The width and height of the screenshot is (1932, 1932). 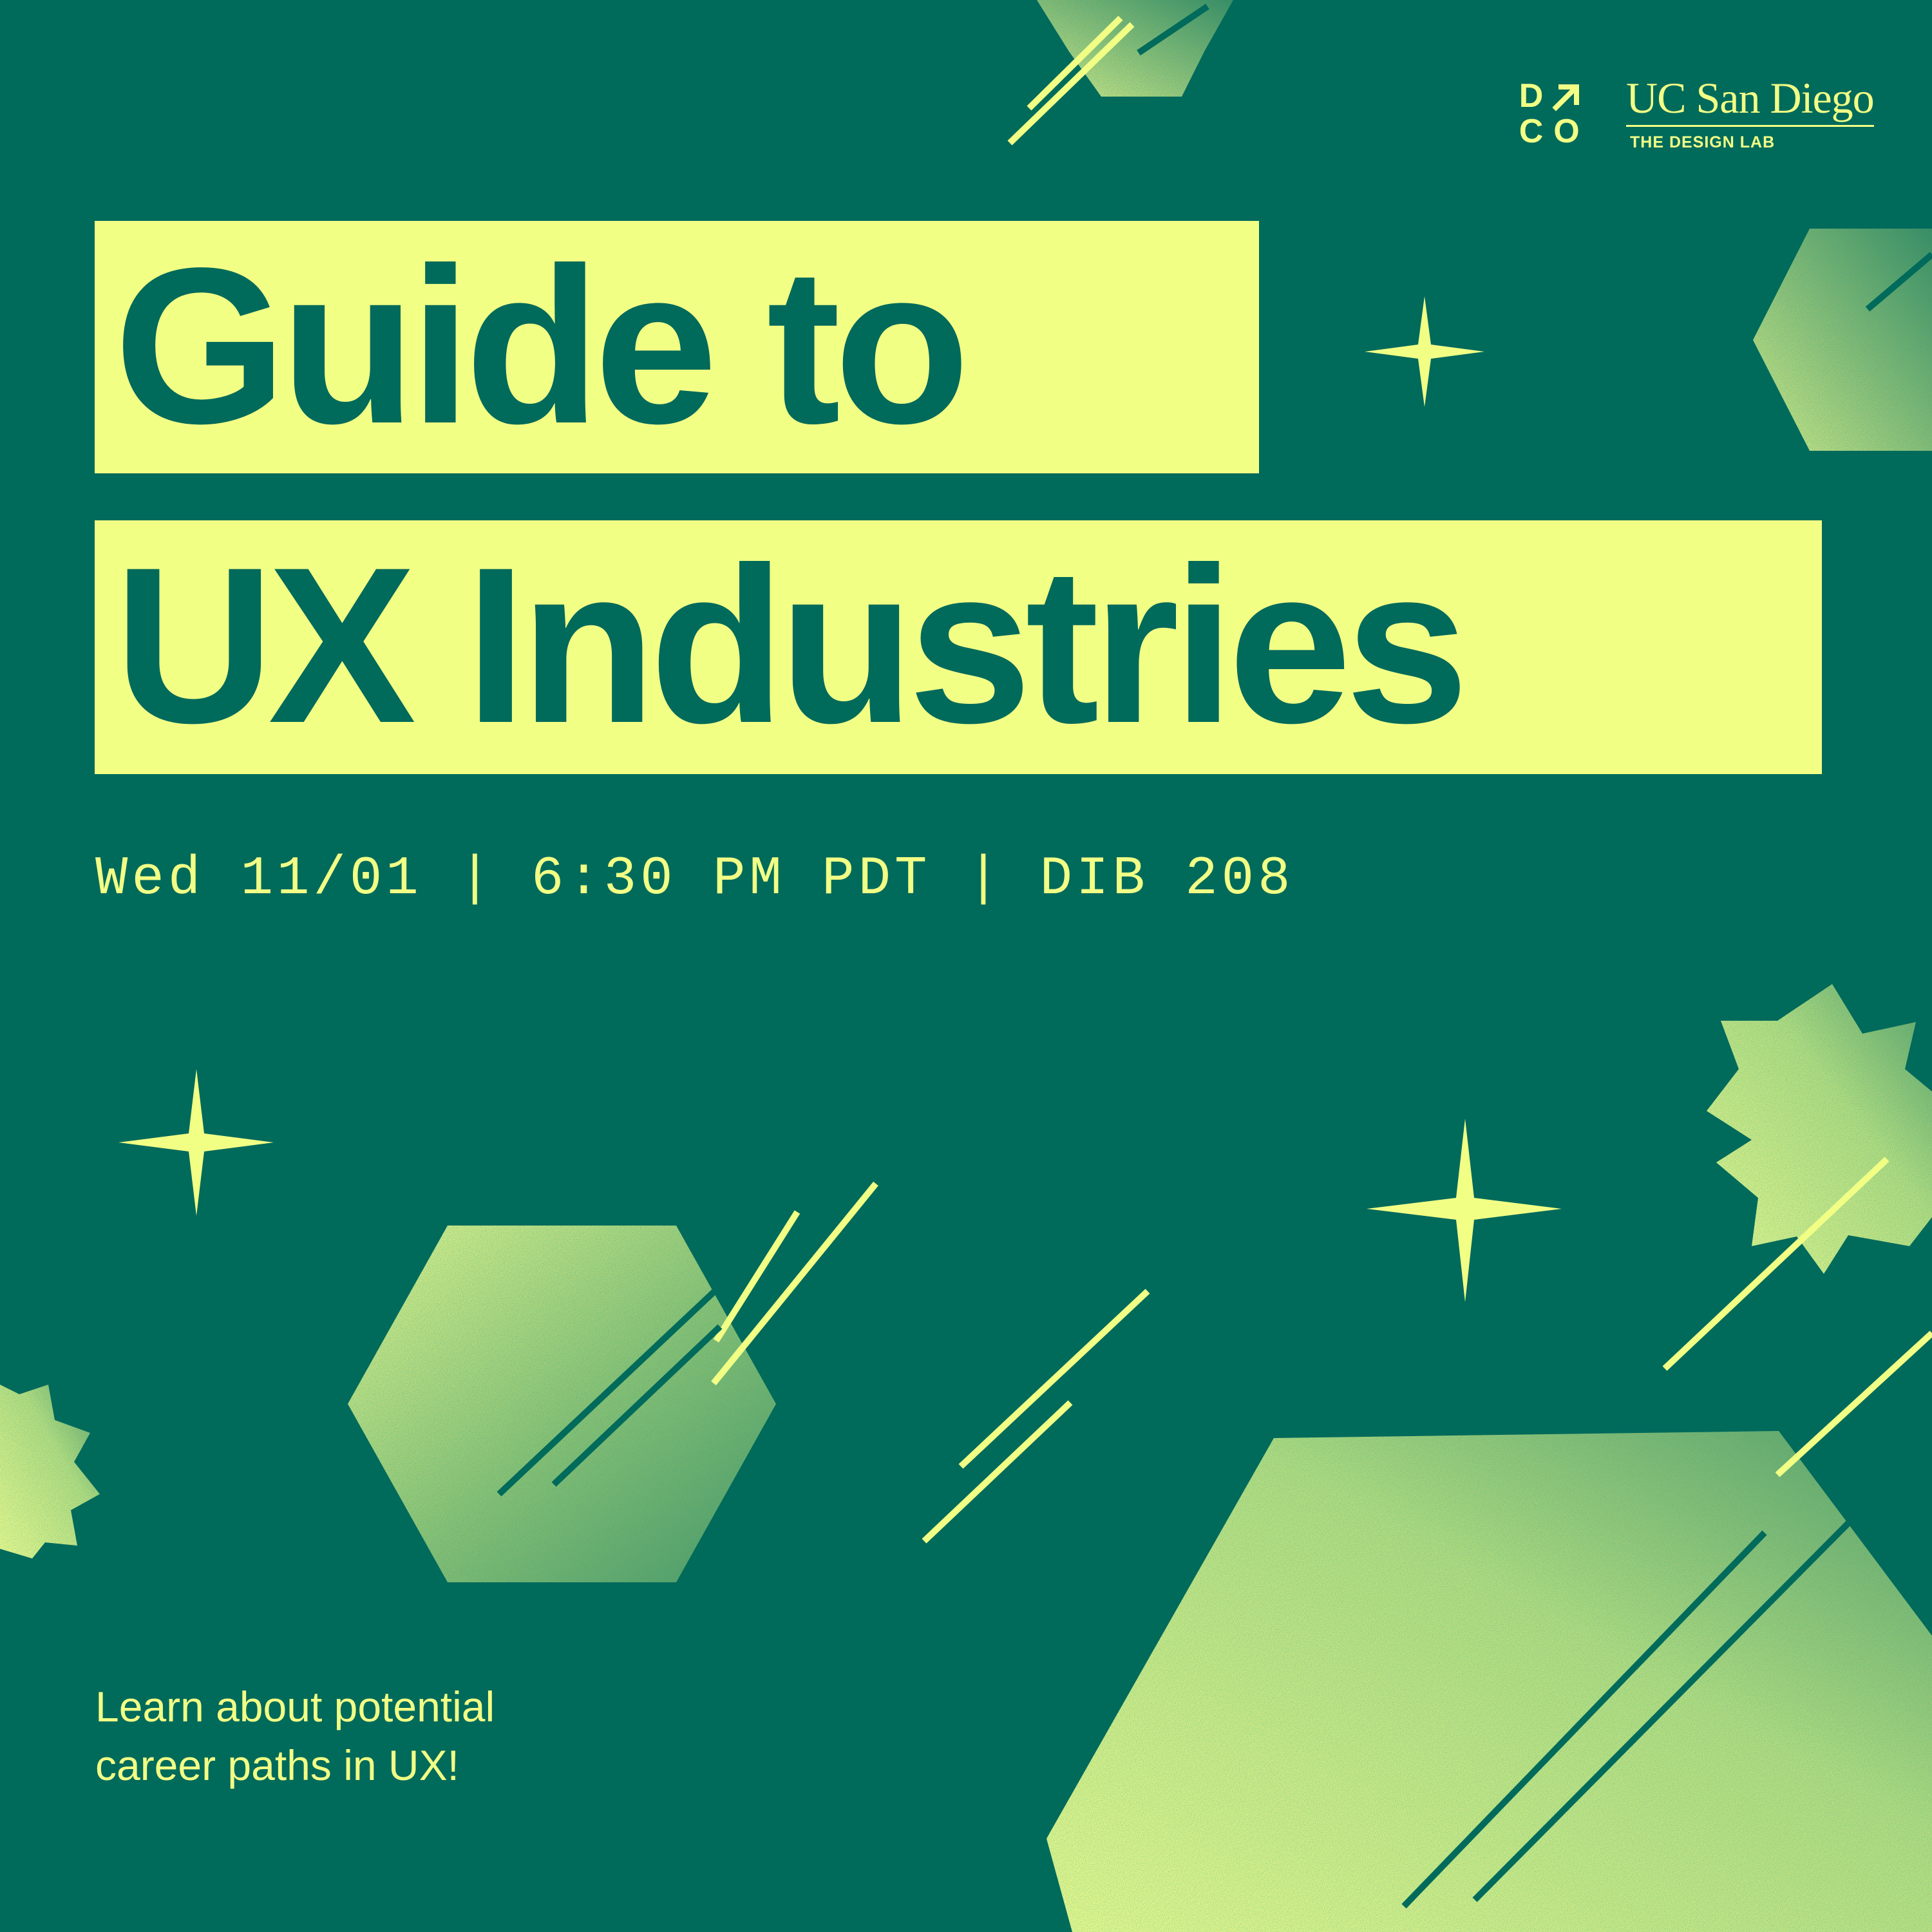 I want to click on ucsd-design-lab-logo: UC San Diego THE DESIGN LAB, so click(x=1750, y=114).